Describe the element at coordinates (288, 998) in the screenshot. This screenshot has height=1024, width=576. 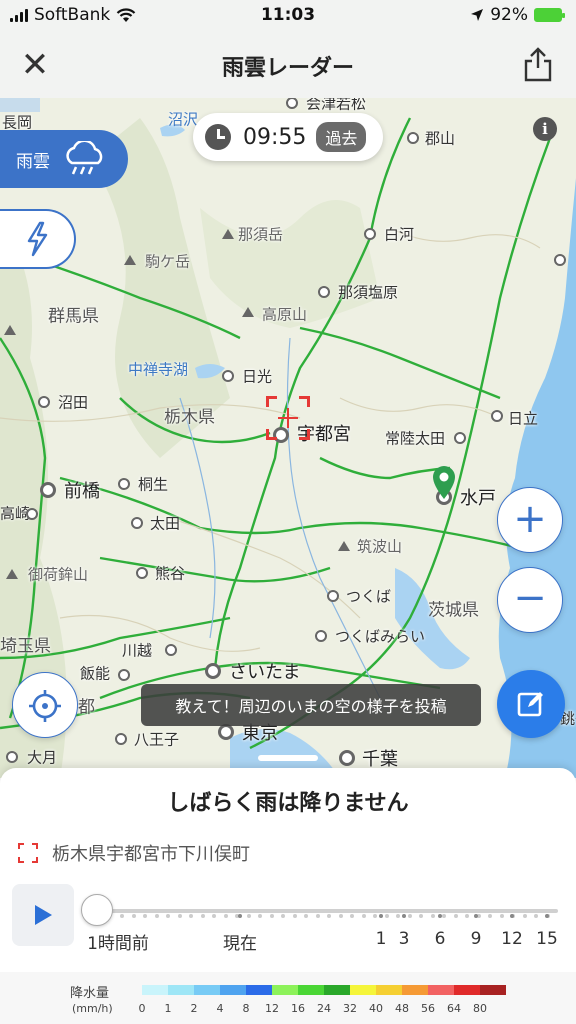
I see `precip-legend: 降水量 (mm/h) 0 1 2 4 8 12 16 24 32 40 48 56 64 80` at that location.